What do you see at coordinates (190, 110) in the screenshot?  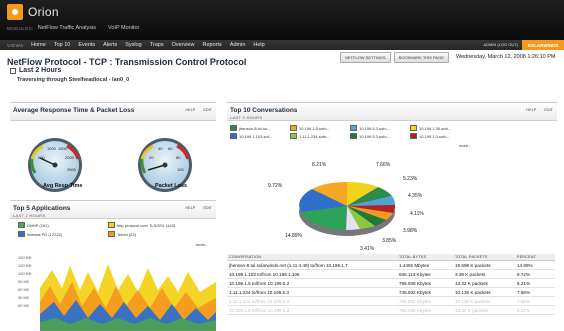 I see `response-help-button: HELP` at bounding box center [190, 110].